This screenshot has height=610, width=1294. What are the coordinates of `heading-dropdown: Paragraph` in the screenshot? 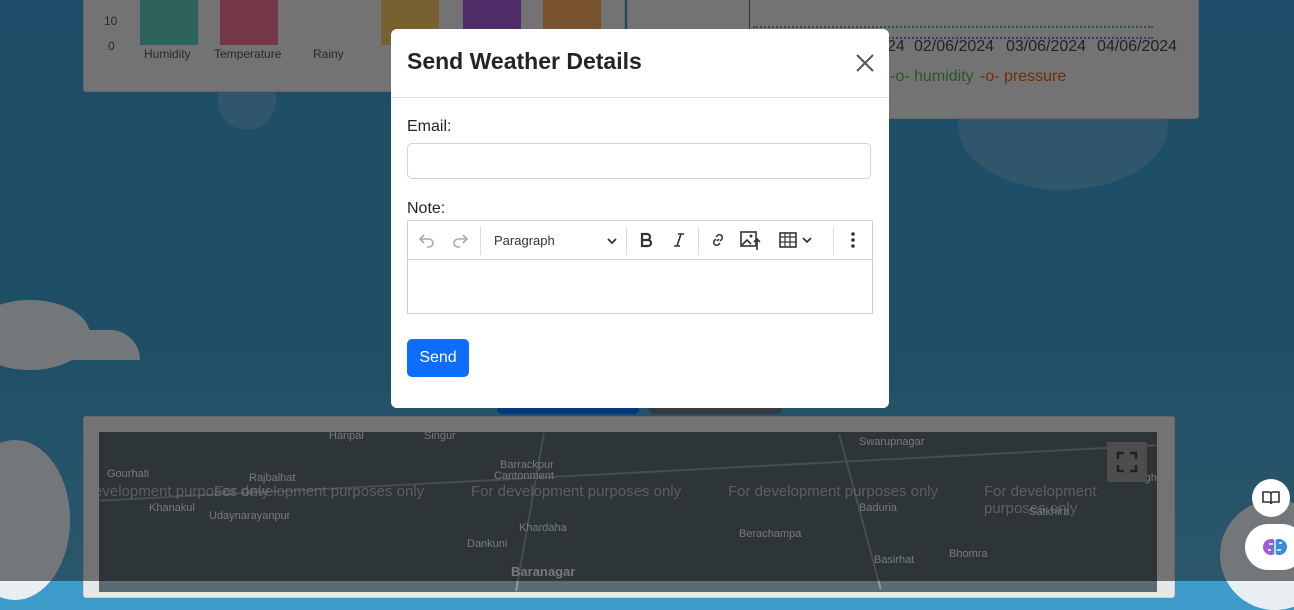 It's located at (554, 241).